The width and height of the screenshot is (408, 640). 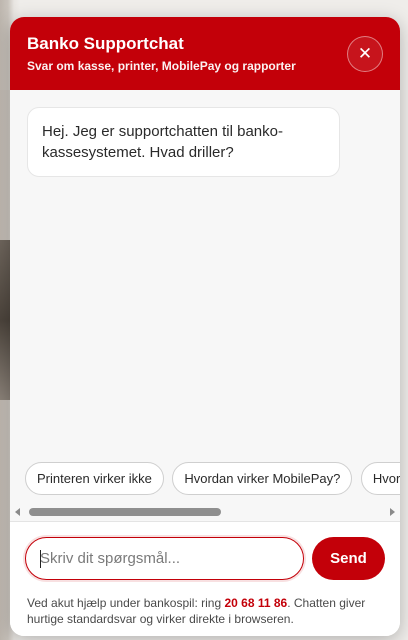 What do you see at coordinates (40, 559) in the screenshot?
I see `text-caret` at bounding box center [40, 559].